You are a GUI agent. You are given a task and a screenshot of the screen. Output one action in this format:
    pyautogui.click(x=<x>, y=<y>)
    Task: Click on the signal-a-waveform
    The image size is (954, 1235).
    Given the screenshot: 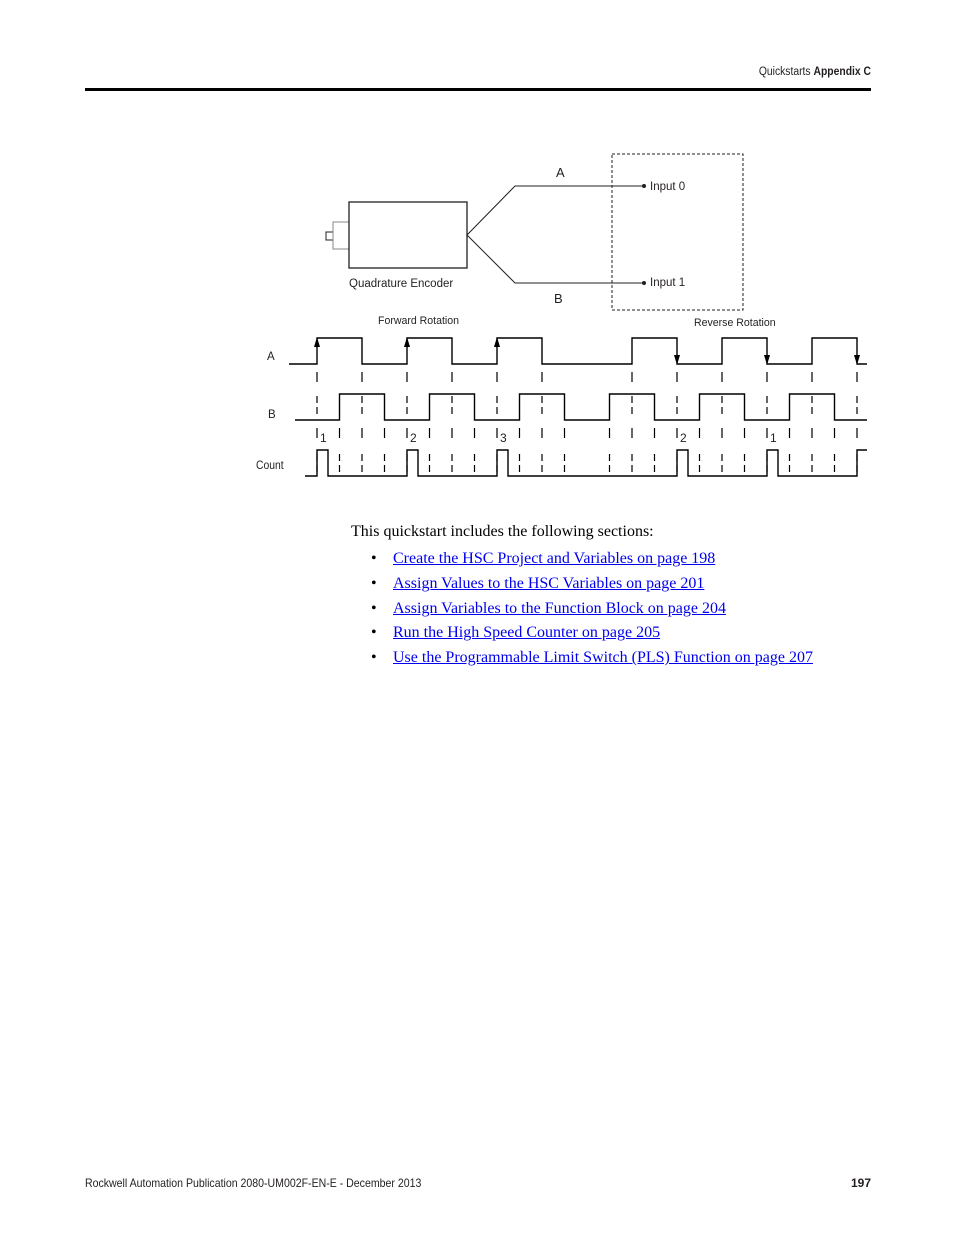 What is the action you would take?
    pyautogui.click(x=578, y=351)
    